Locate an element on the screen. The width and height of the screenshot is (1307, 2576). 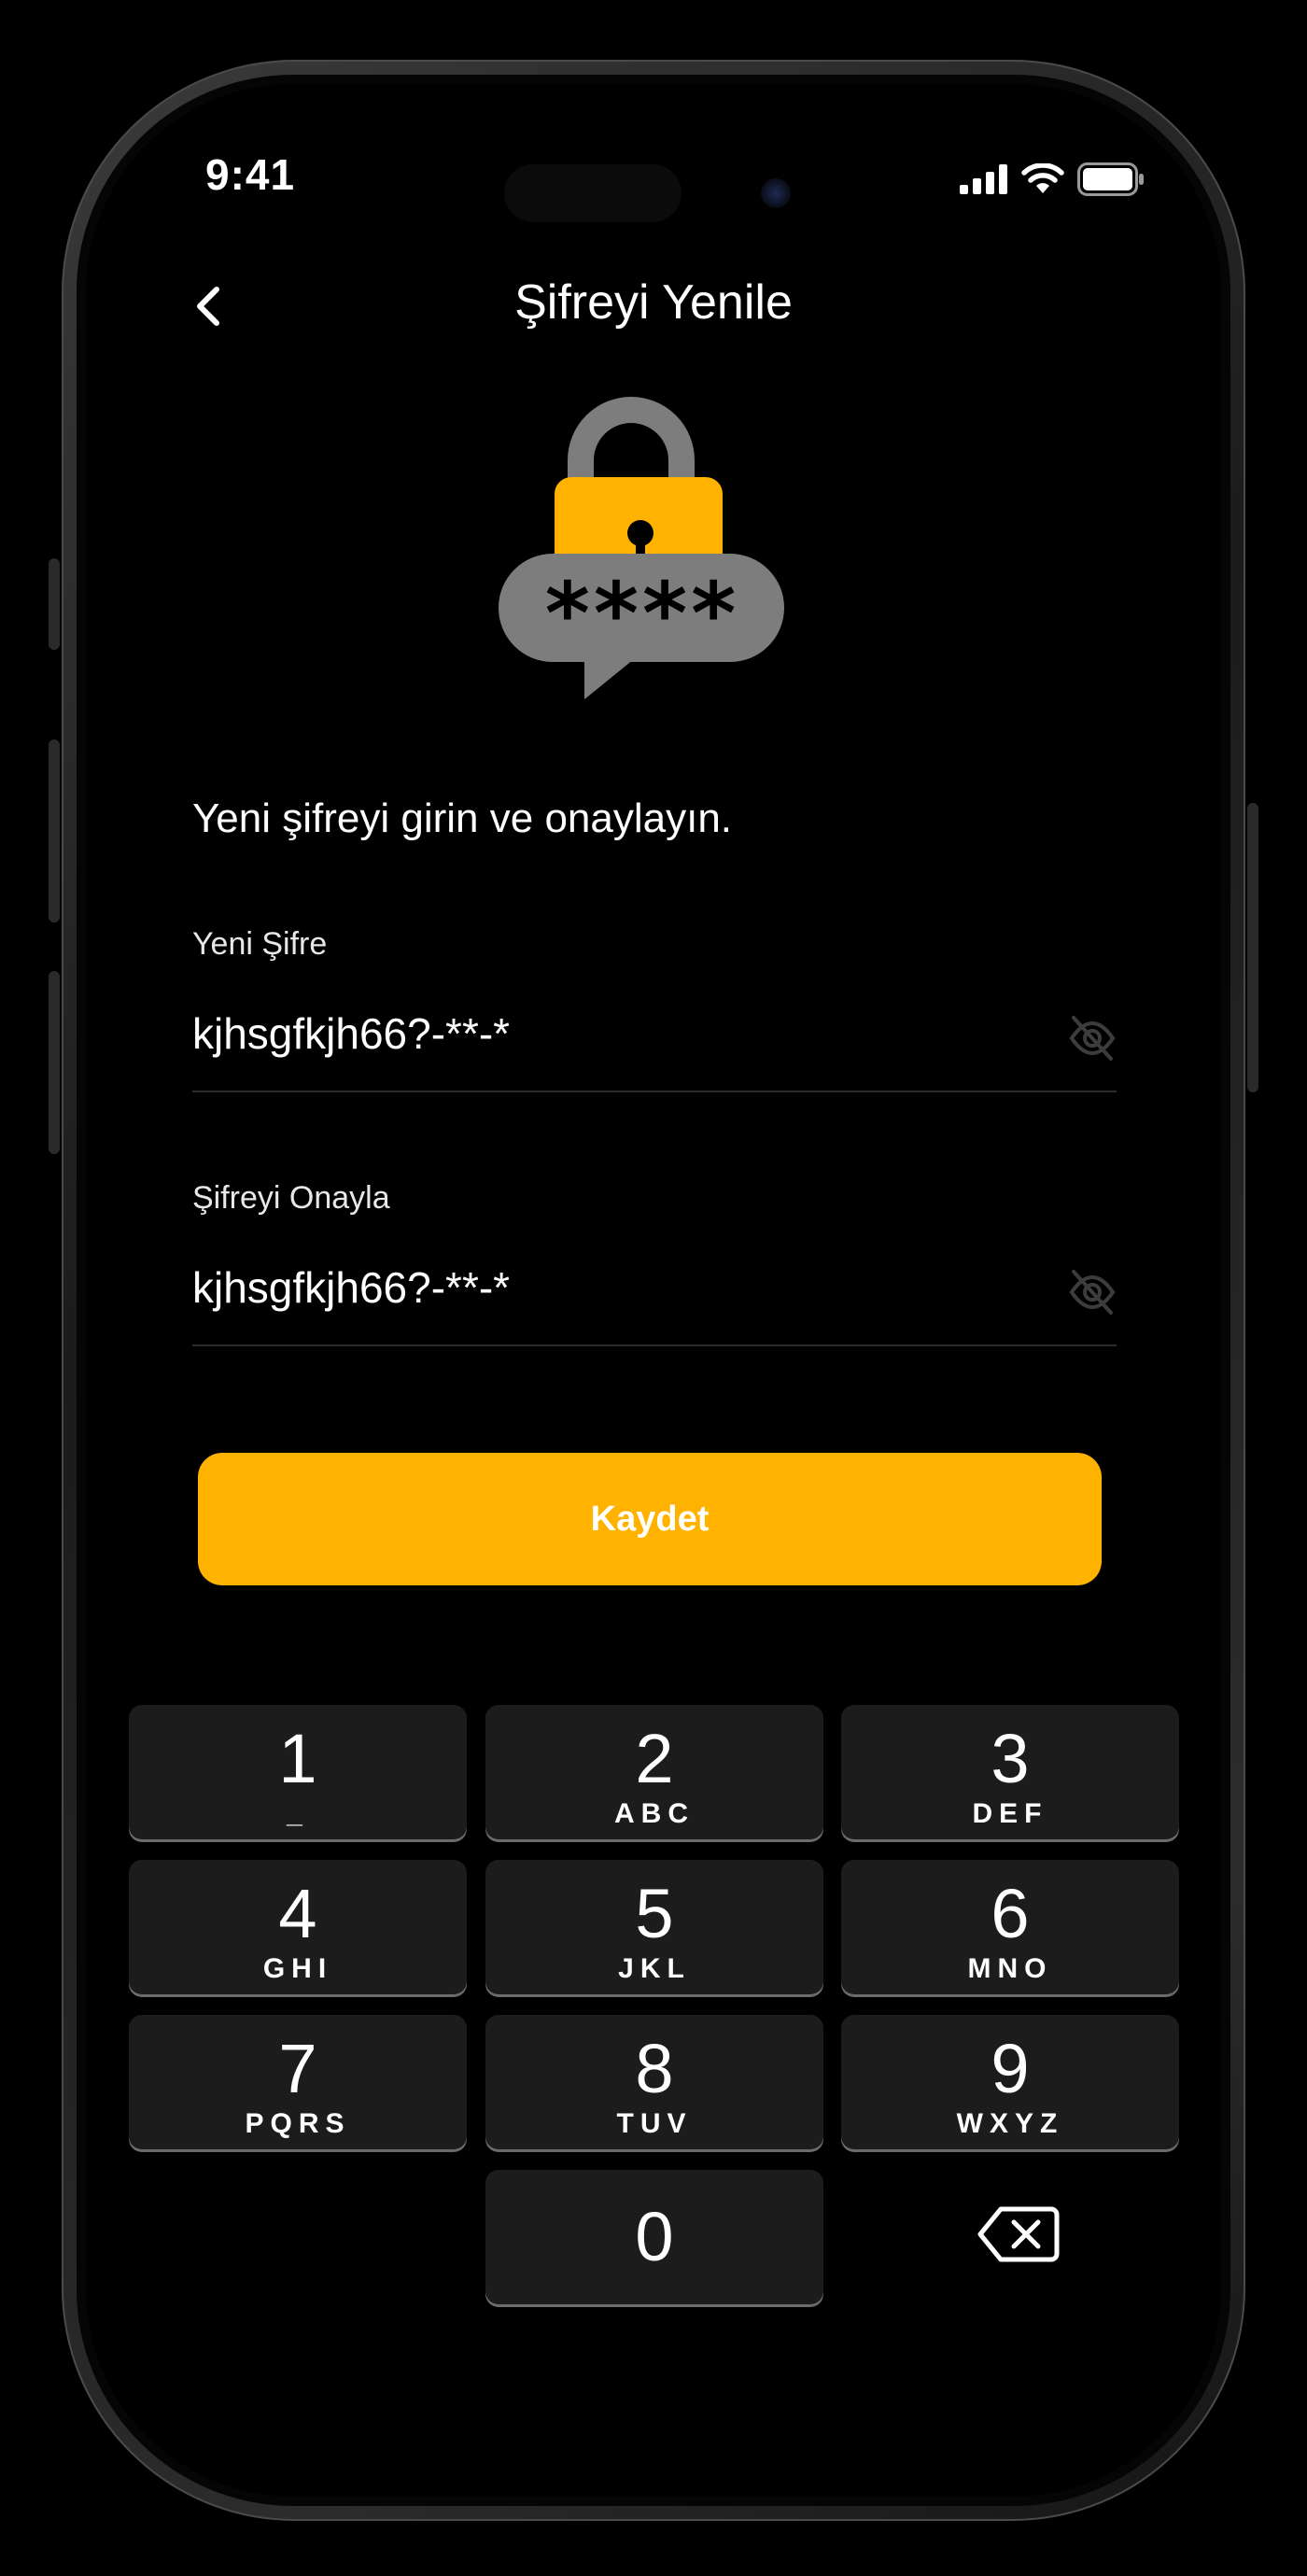
key-letters: PQRS is located at coordinates (298, 2123).